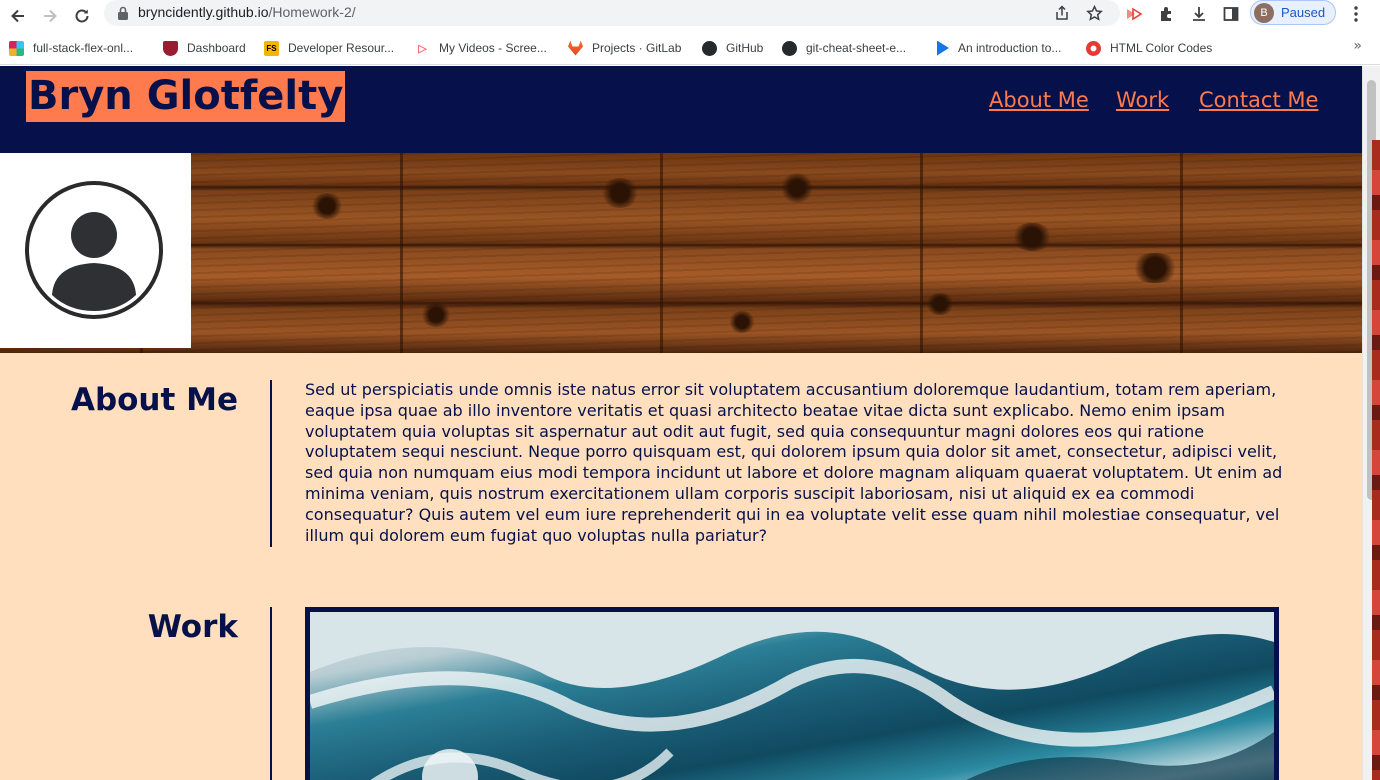 This screenshot has width=1380, height=780. Describe the element at coordinates (1357, 46) in the screenshot. I see `bookmarks-overflow: »` at that location.